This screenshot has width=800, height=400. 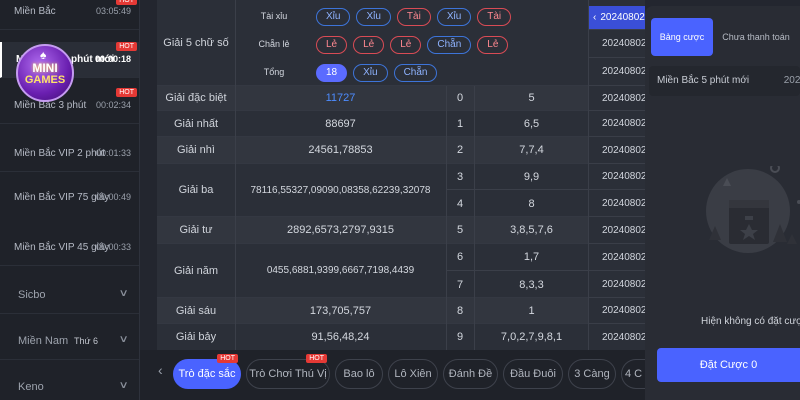 I want to click on prize-row-second: Giải nhì 24561,78853 2 7,7,4, so click(x=373, y=150).